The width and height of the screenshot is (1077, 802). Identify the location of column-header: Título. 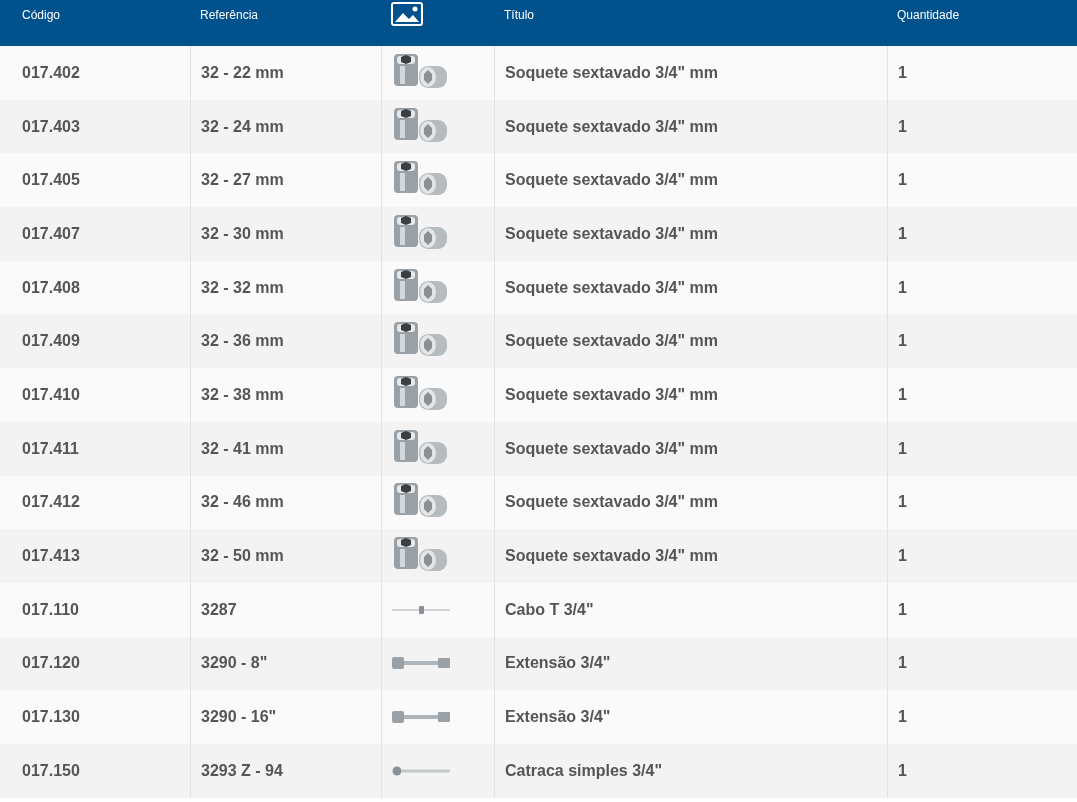
(519, 15).